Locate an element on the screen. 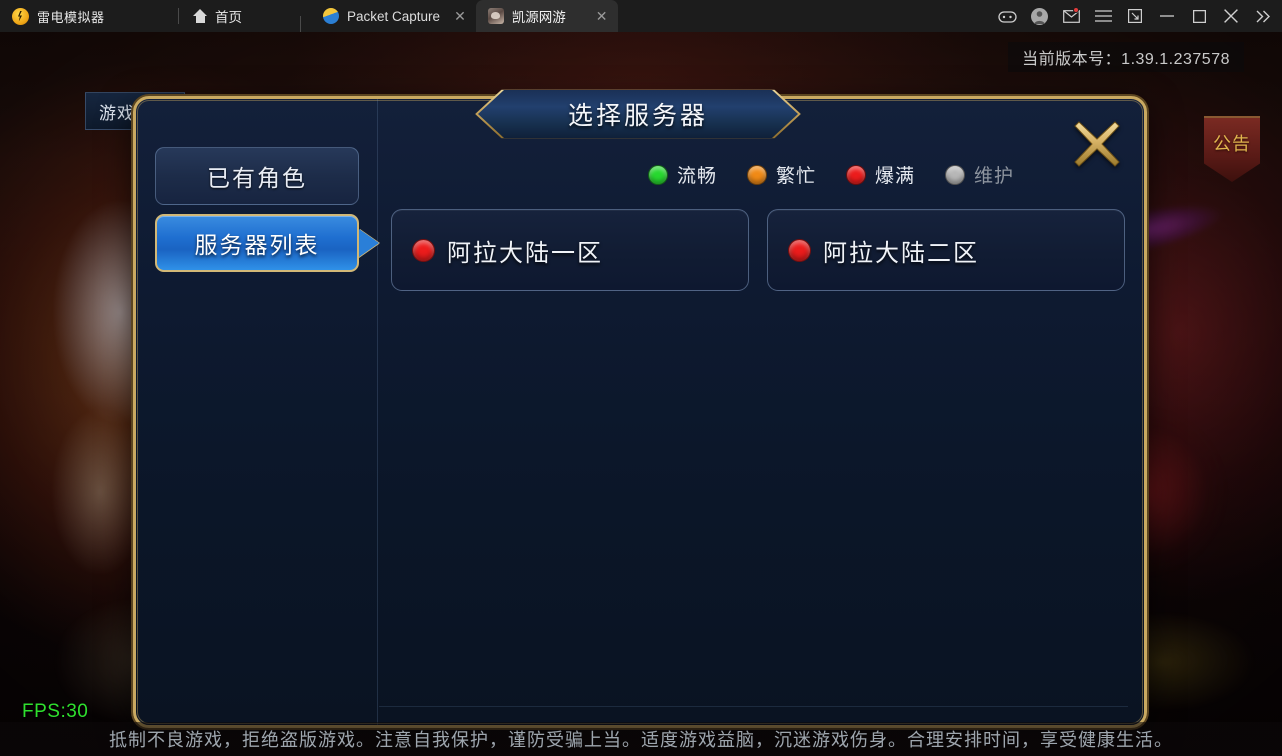 The width and height of the screenshot is (1282, 756). tab-packet-capture: Packet Capture ✕ is located at coordinates (393, 16).